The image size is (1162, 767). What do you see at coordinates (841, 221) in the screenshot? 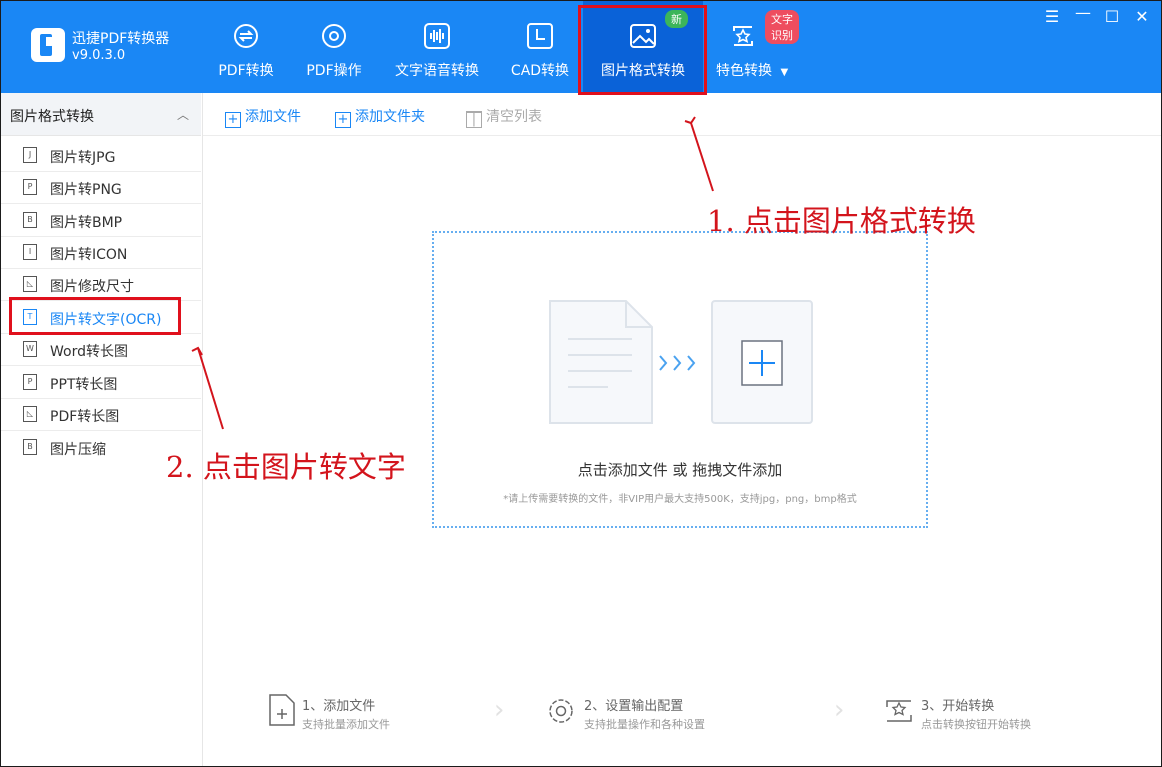
I see `annotation-step1: 1. 点击图片格式转换` at bounding box center [841, 221].